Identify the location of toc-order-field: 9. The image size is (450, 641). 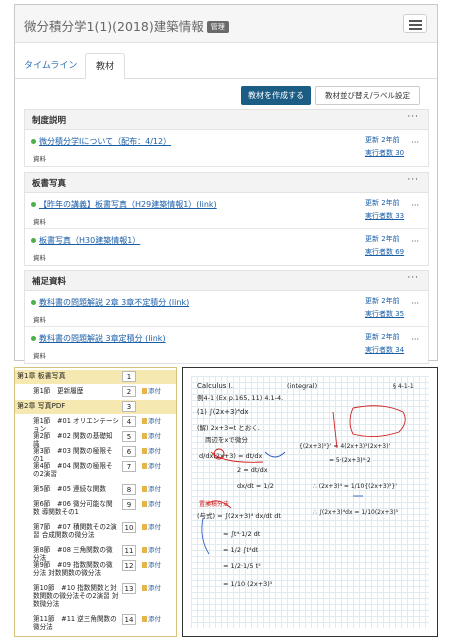
(129, 504).